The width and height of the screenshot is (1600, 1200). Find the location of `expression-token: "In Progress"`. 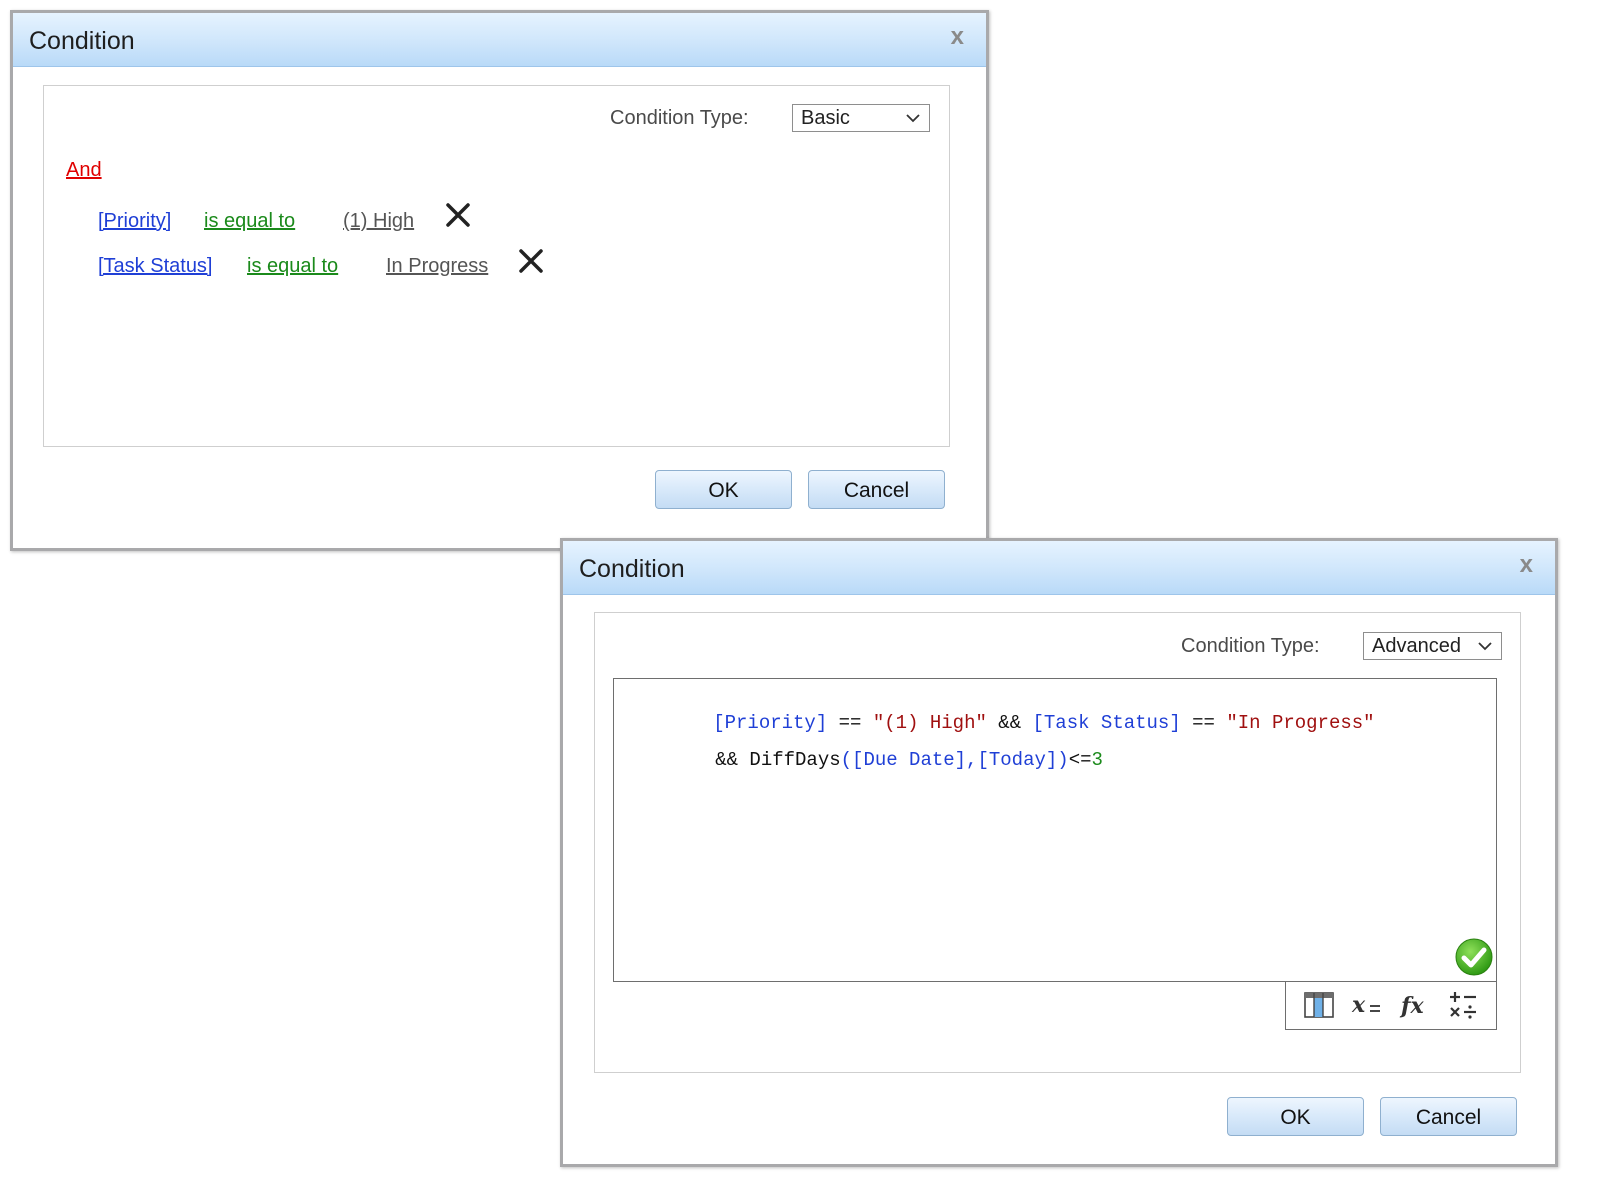

expression-token: "In Progress" is located at coordinates (1300, 723).